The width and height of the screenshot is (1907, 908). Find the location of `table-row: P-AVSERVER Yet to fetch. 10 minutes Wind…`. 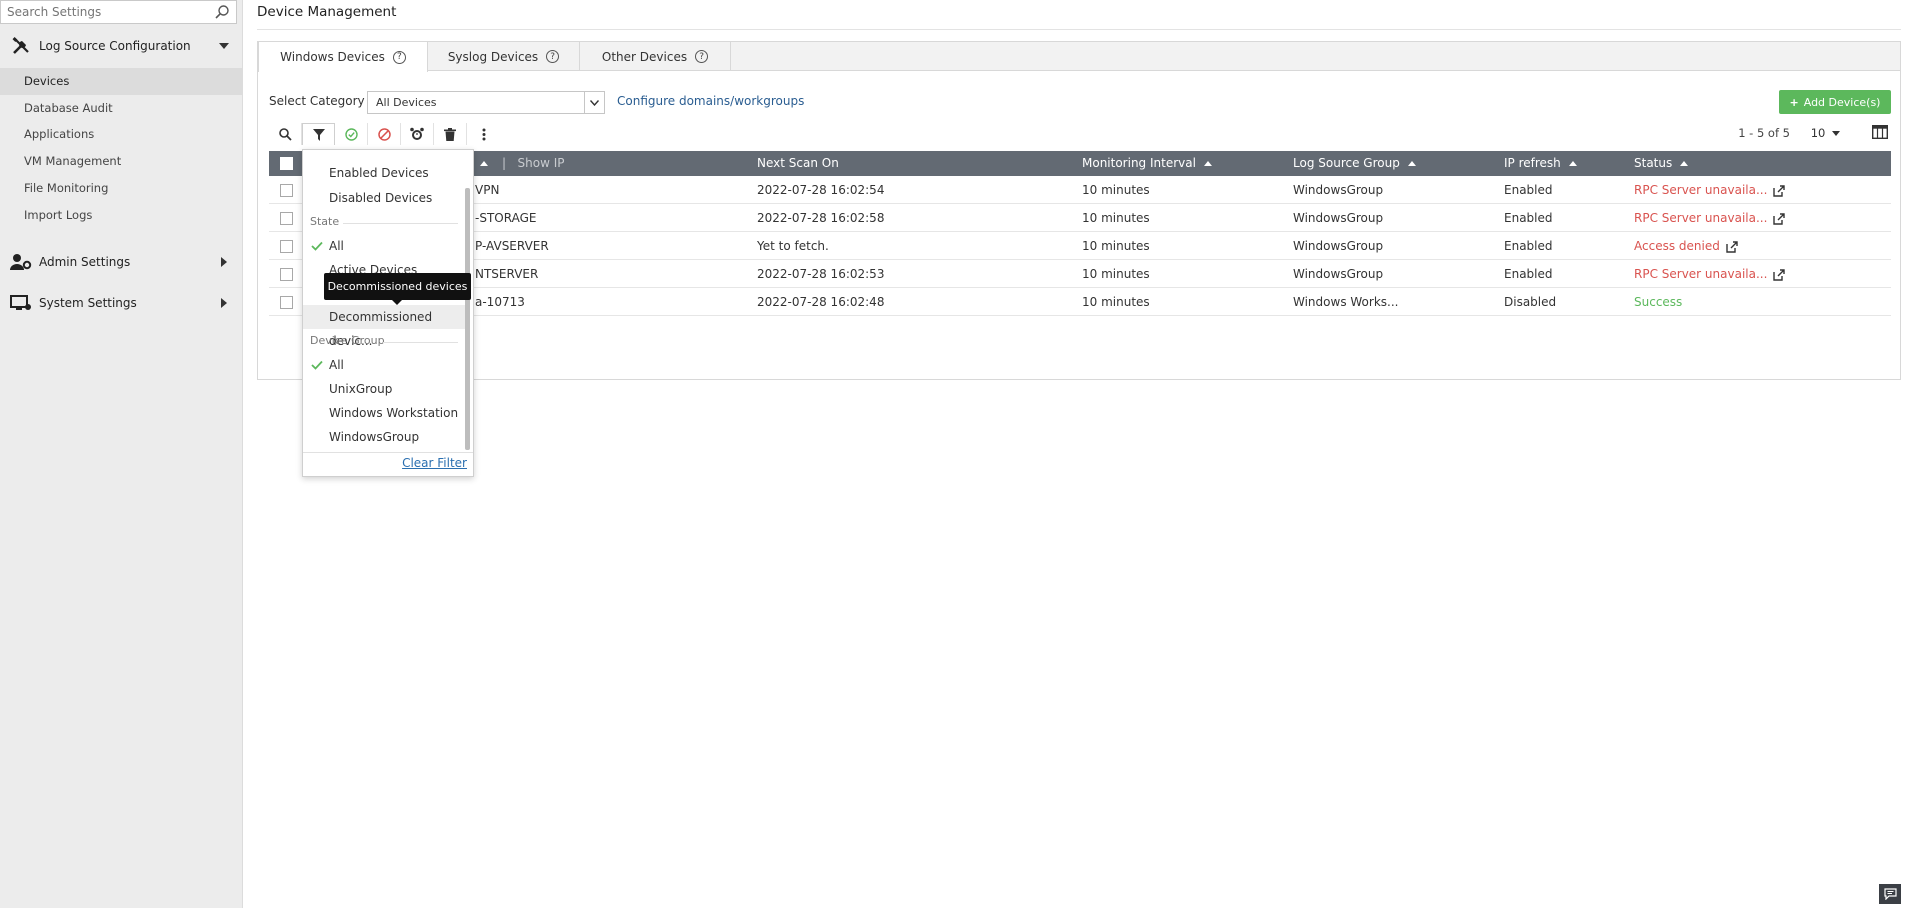

table-row: P-AVSERVER Yet to fetch. 10 minutes Wind… is located at coordinates (1080, 246).